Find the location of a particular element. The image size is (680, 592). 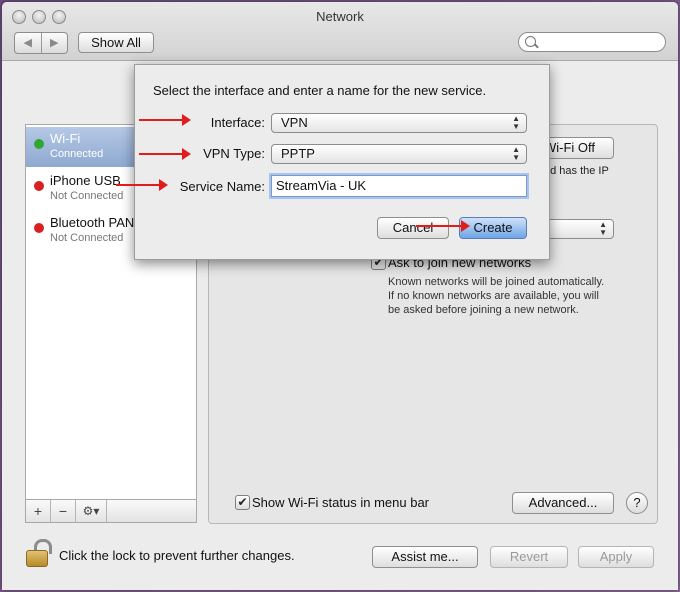

interface-value: VPN is located at coordinates (294, 122).